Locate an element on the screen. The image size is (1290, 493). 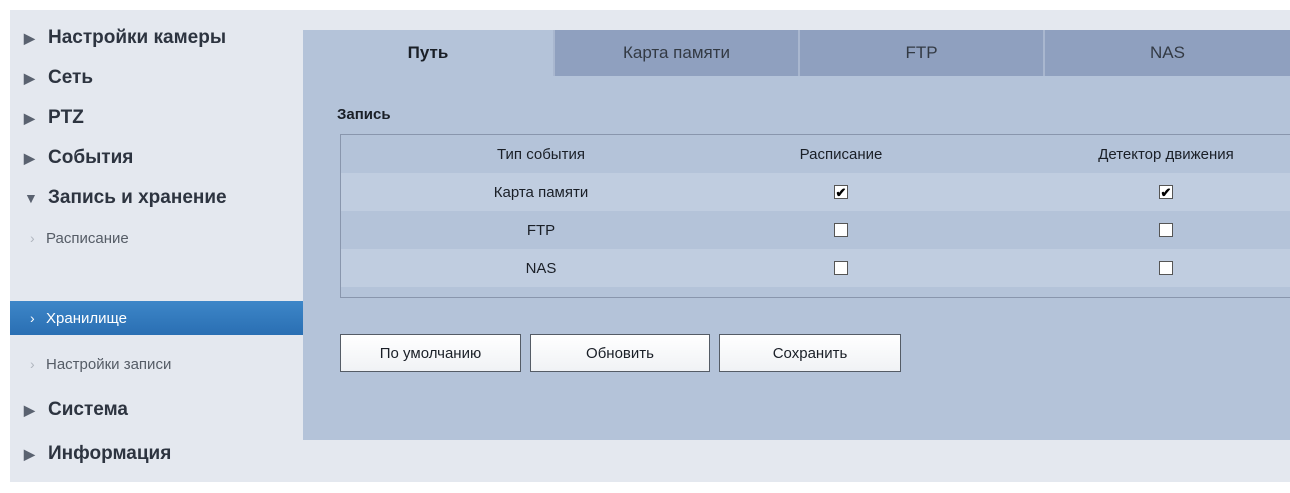
motion-checkbox: ✔ is located at coordinates (1166, 192).